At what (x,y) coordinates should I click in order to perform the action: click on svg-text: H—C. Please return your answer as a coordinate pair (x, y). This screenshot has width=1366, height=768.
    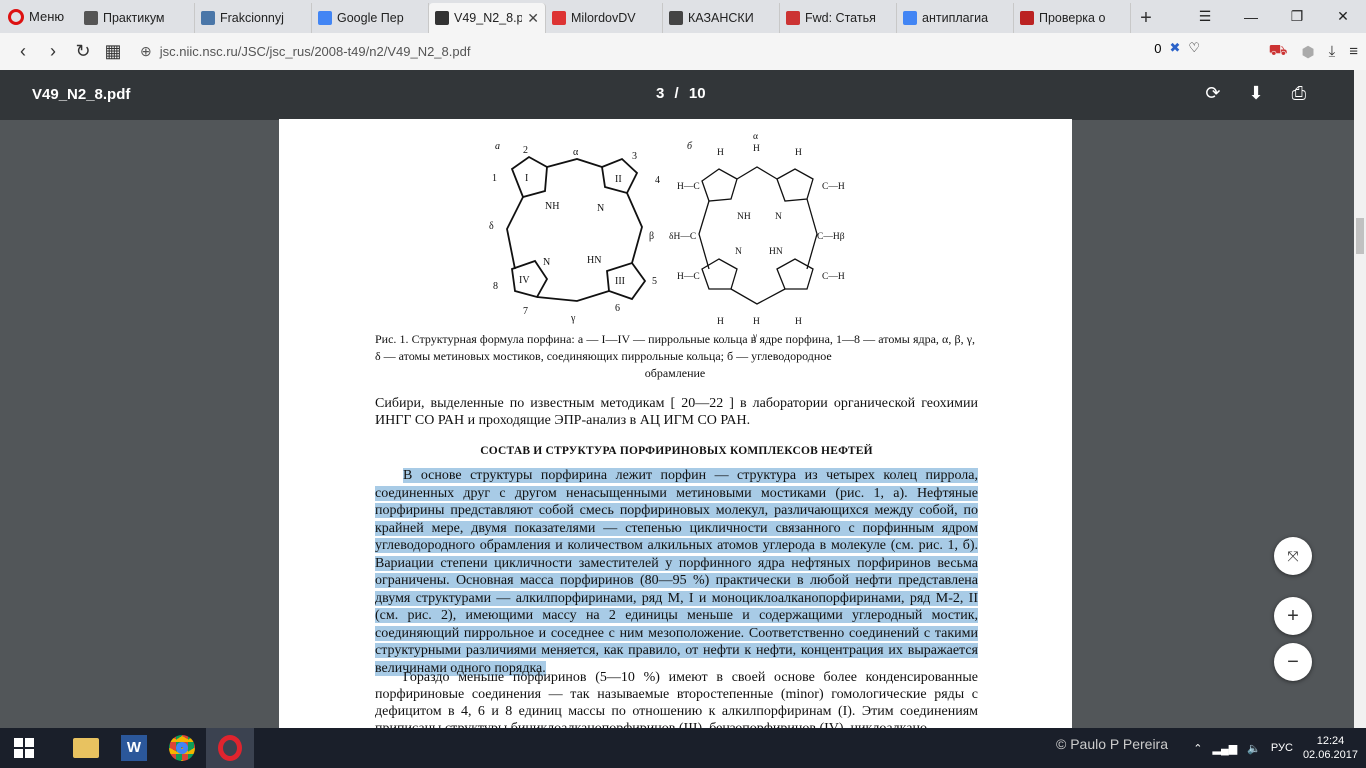
    Looking at the image, I should click on (688, 187).